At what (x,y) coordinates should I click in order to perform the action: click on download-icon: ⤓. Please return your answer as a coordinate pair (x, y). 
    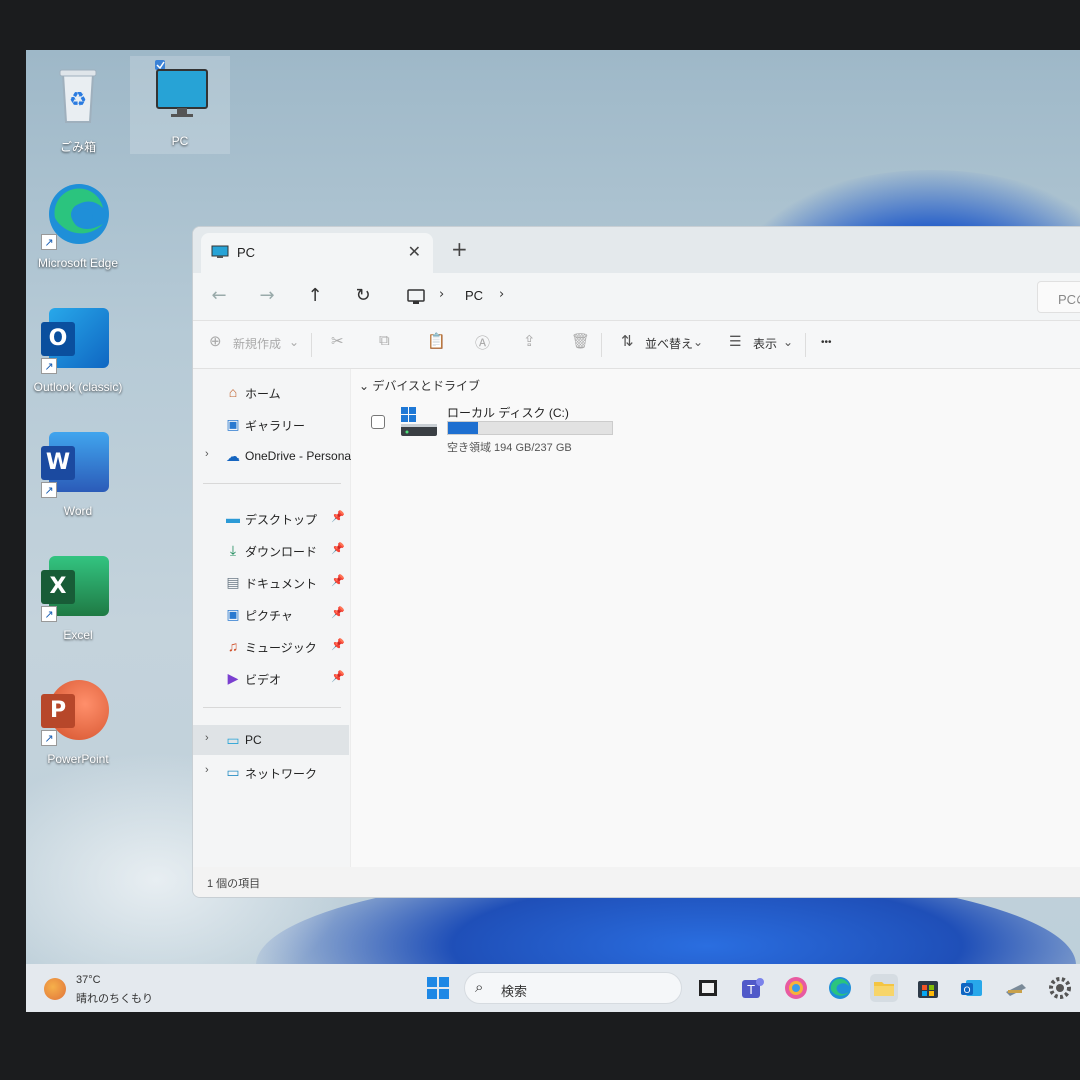
    Looking at the image, I should click on (233, 550).